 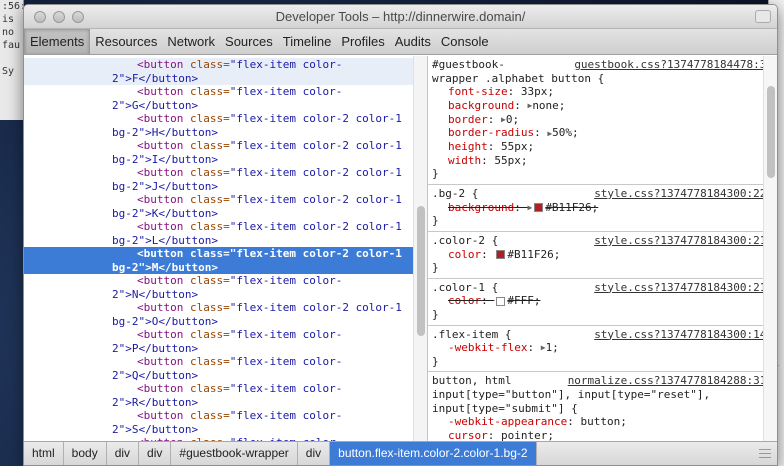 I want to click on css-selector: button, html, so click(x=471, y=381).